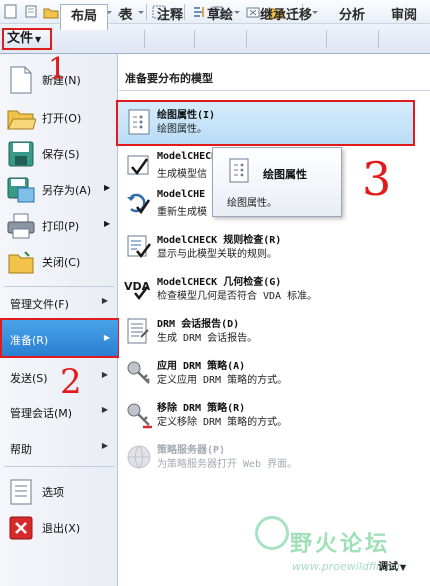  Describe the element at coordinates (71, 382) in the screenshot. I see `annotation-two: 2` at that location.